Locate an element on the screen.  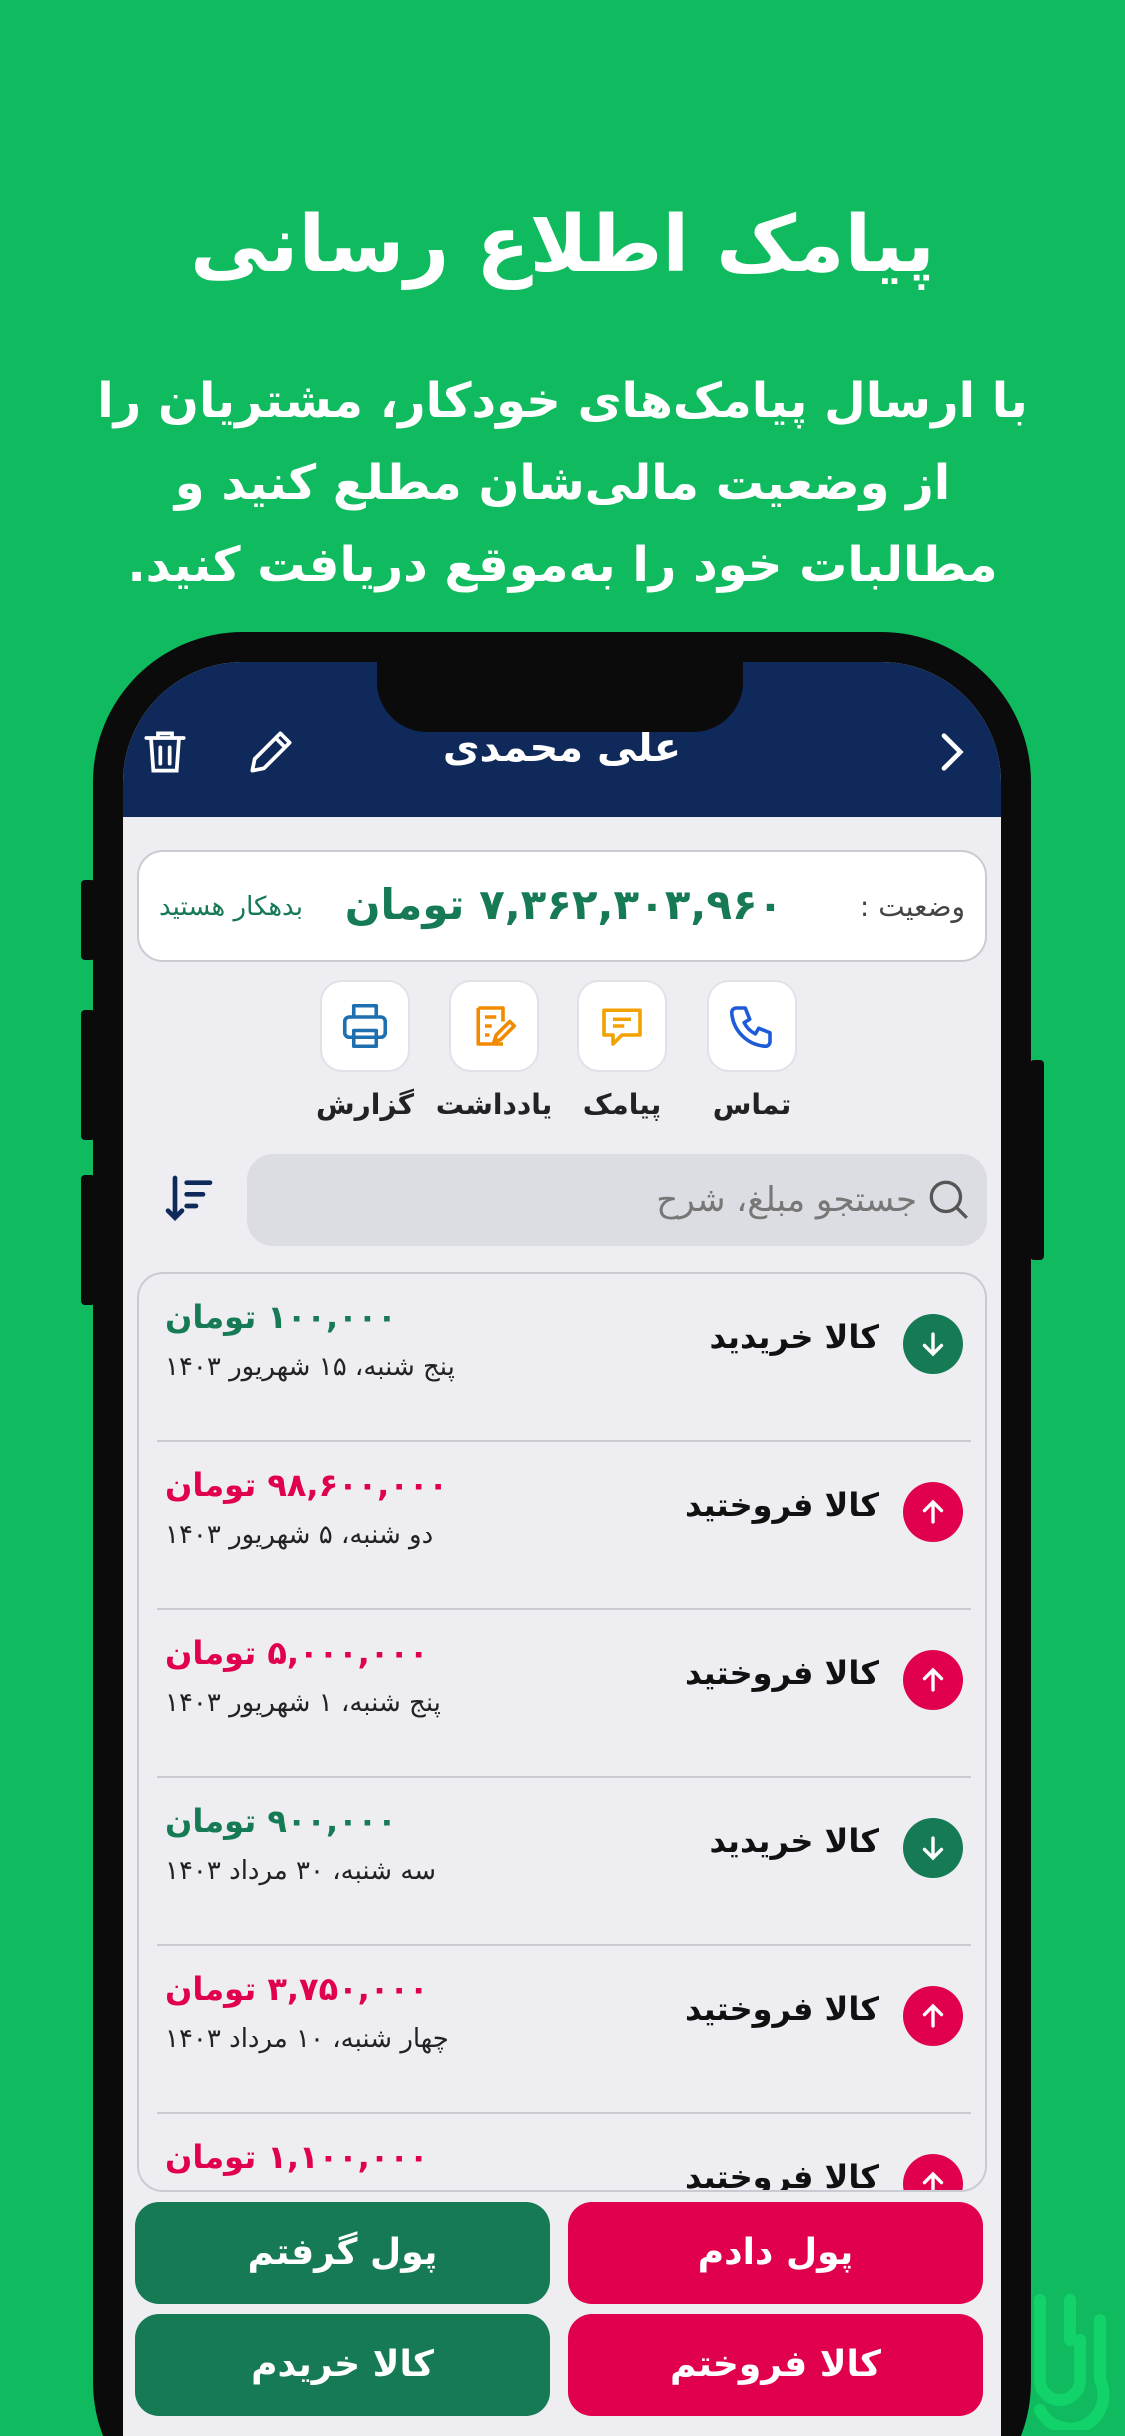
sort-icon is located at coordinates (189, 1199).